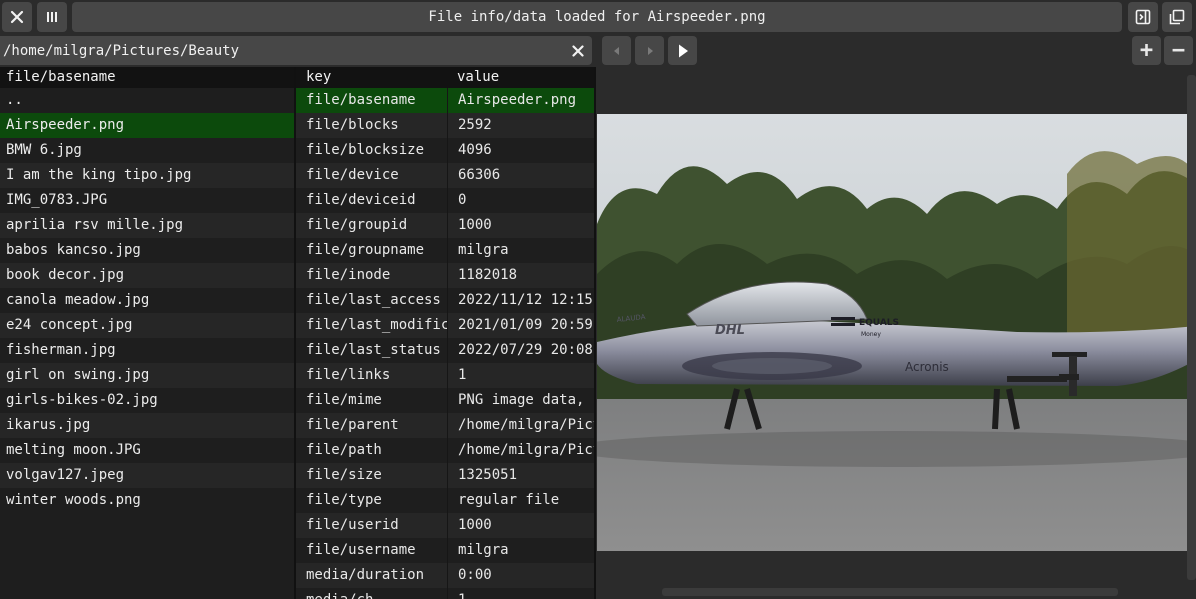  I want to click on path-clear-button, so click(578, 50).